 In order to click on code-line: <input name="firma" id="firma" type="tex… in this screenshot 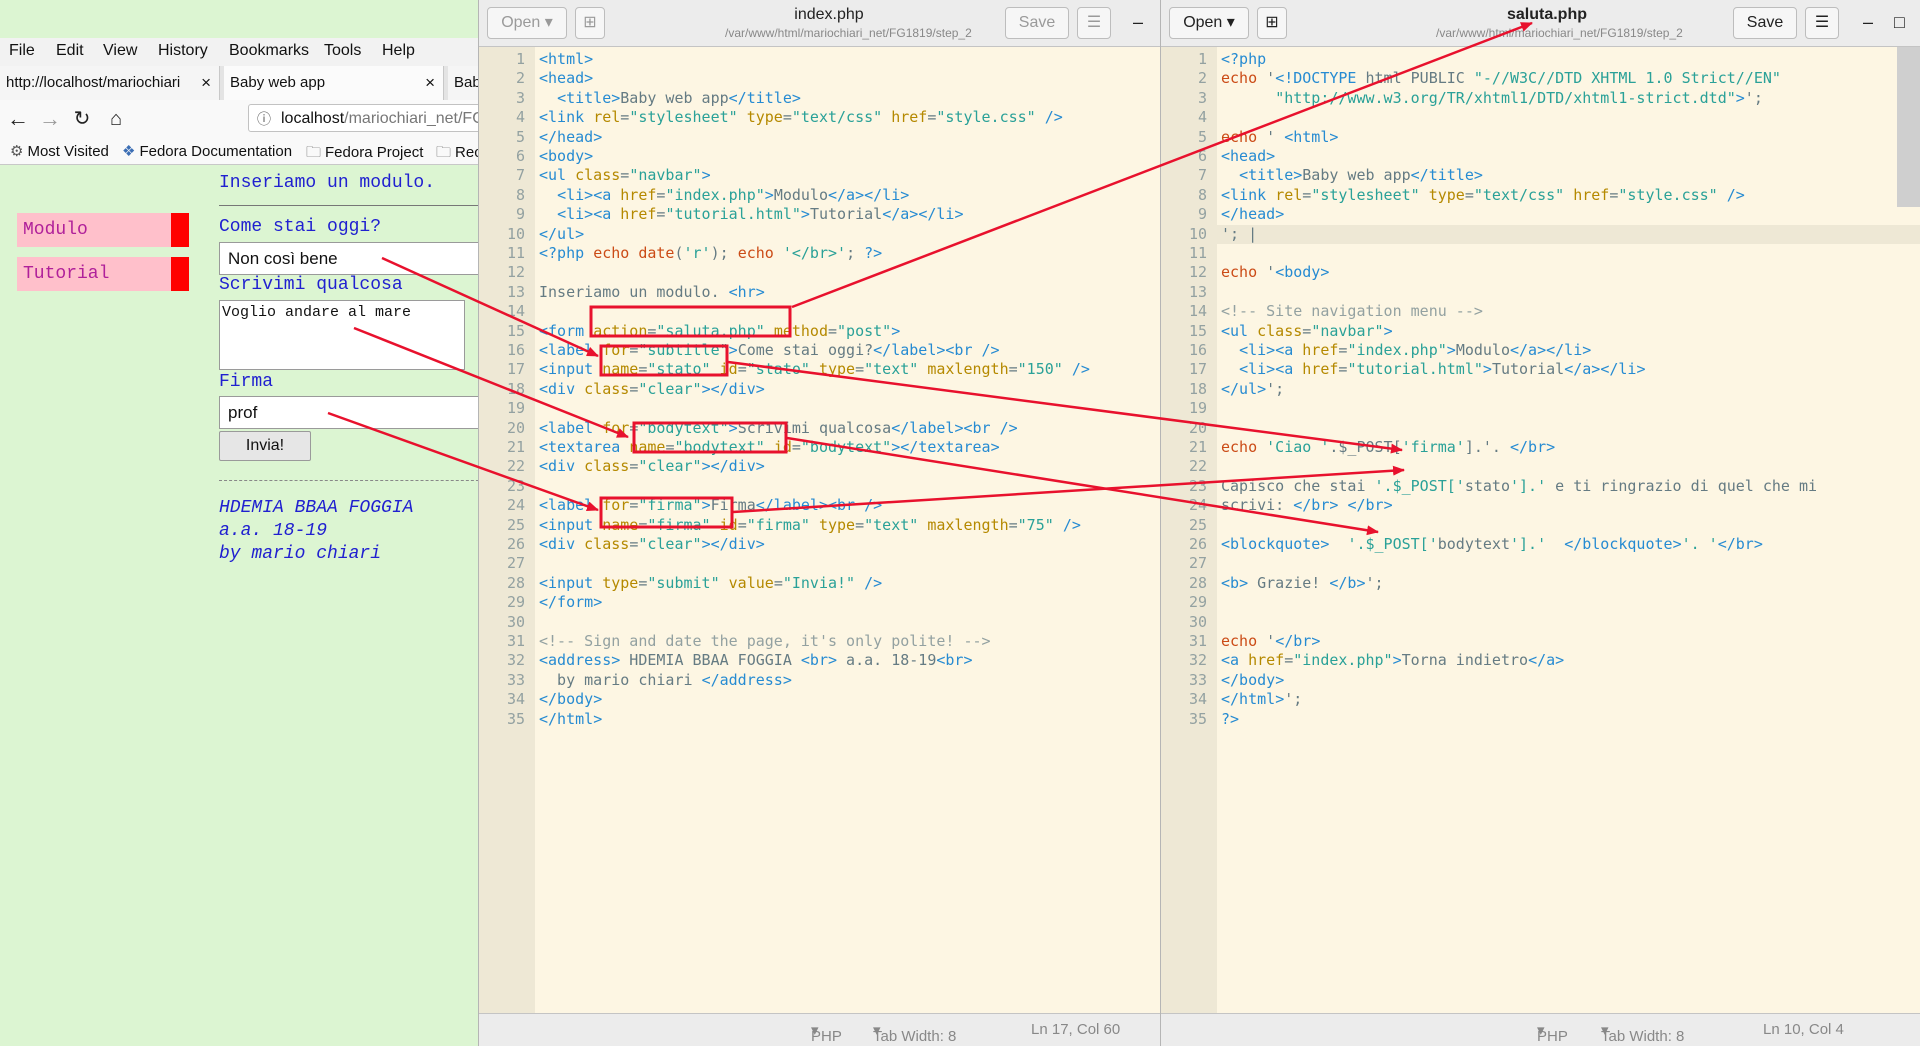, I will do `click(810, 525)`.